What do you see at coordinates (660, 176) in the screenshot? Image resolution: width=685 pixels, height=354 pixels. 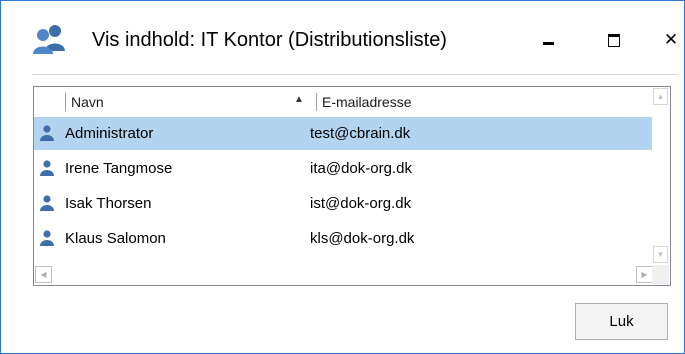 I see `vertical-scrollbar: ▲ ▼` at bounding box center [660, 176].